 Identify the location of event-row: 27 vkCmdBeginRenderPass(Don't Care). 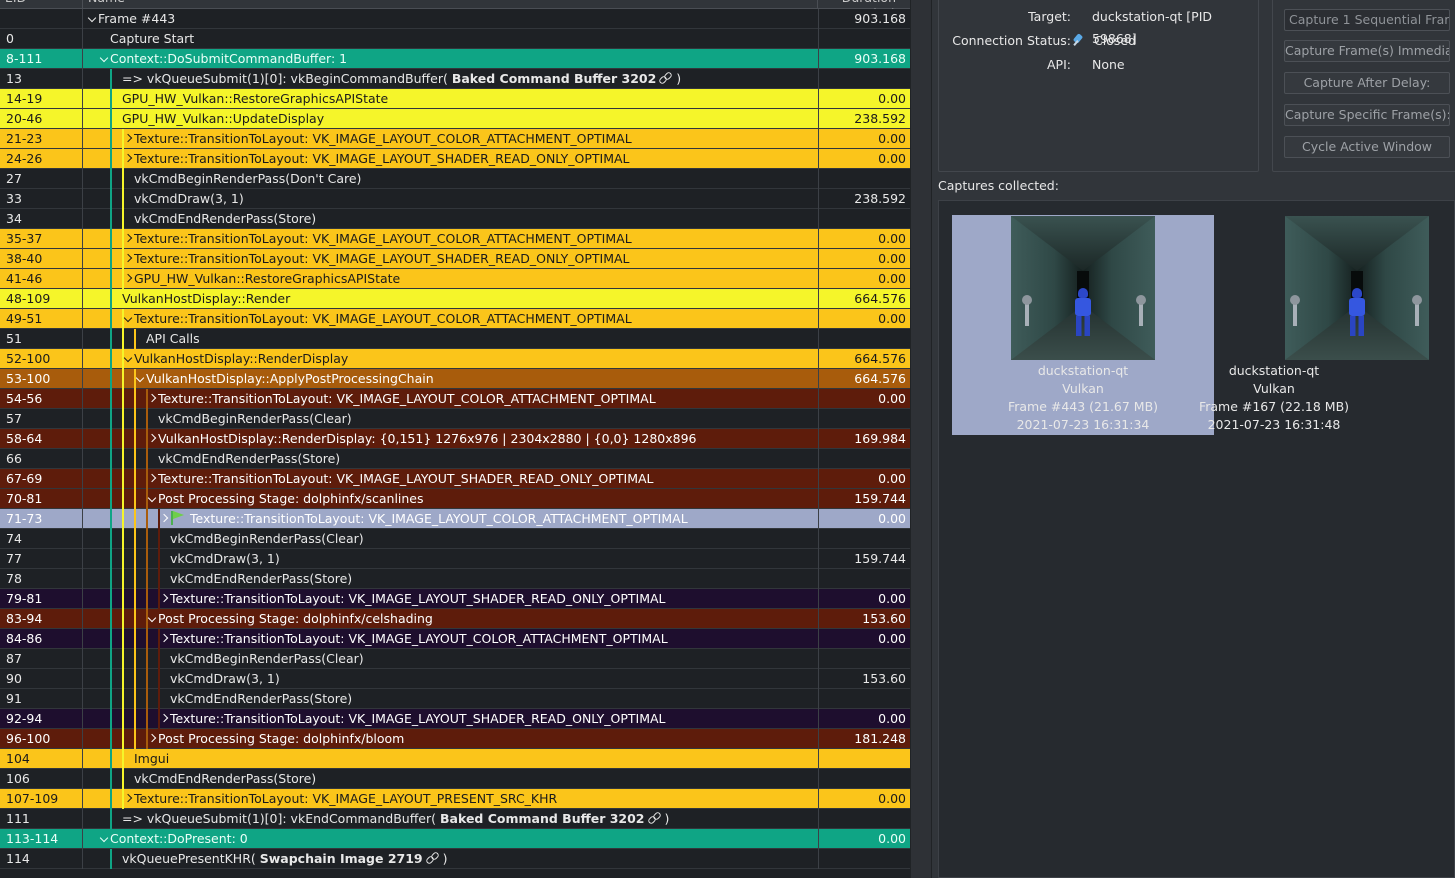
(455, 179).